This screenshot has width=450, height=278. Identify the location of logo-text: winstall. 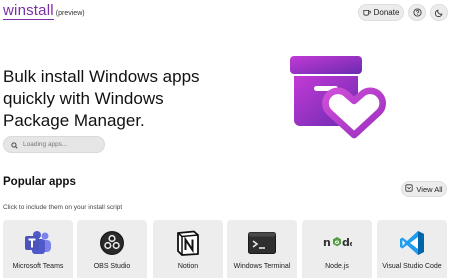
(28, 11).